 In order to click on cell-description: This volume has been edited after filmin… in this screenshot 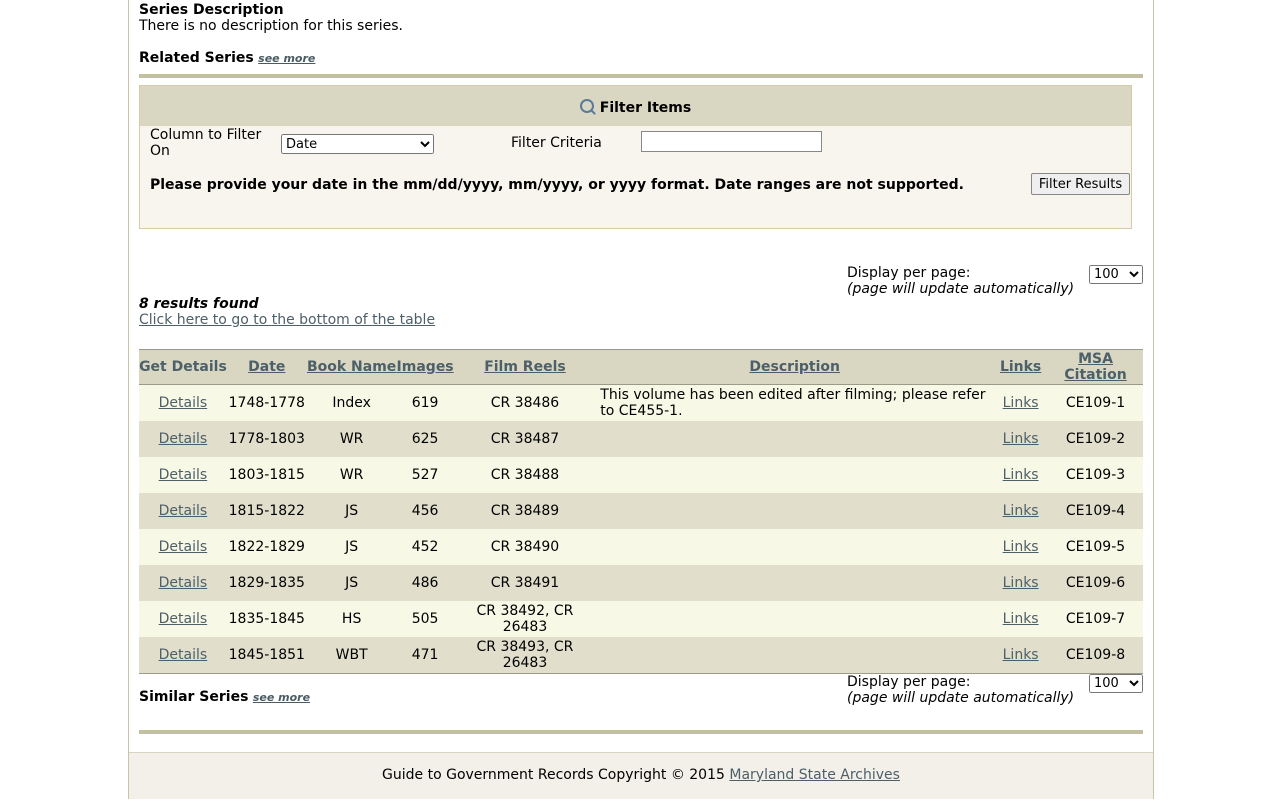, I will do `click(793, 403)`.